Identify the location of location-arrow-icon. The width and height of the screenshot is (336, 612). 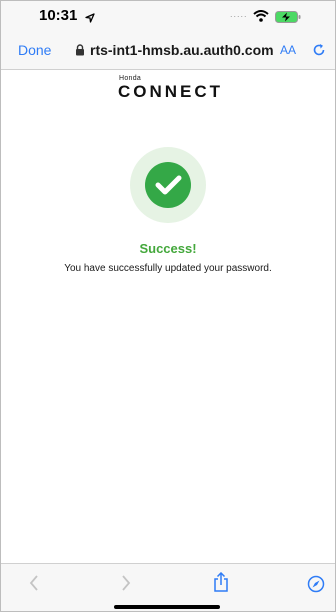
(90, 19).